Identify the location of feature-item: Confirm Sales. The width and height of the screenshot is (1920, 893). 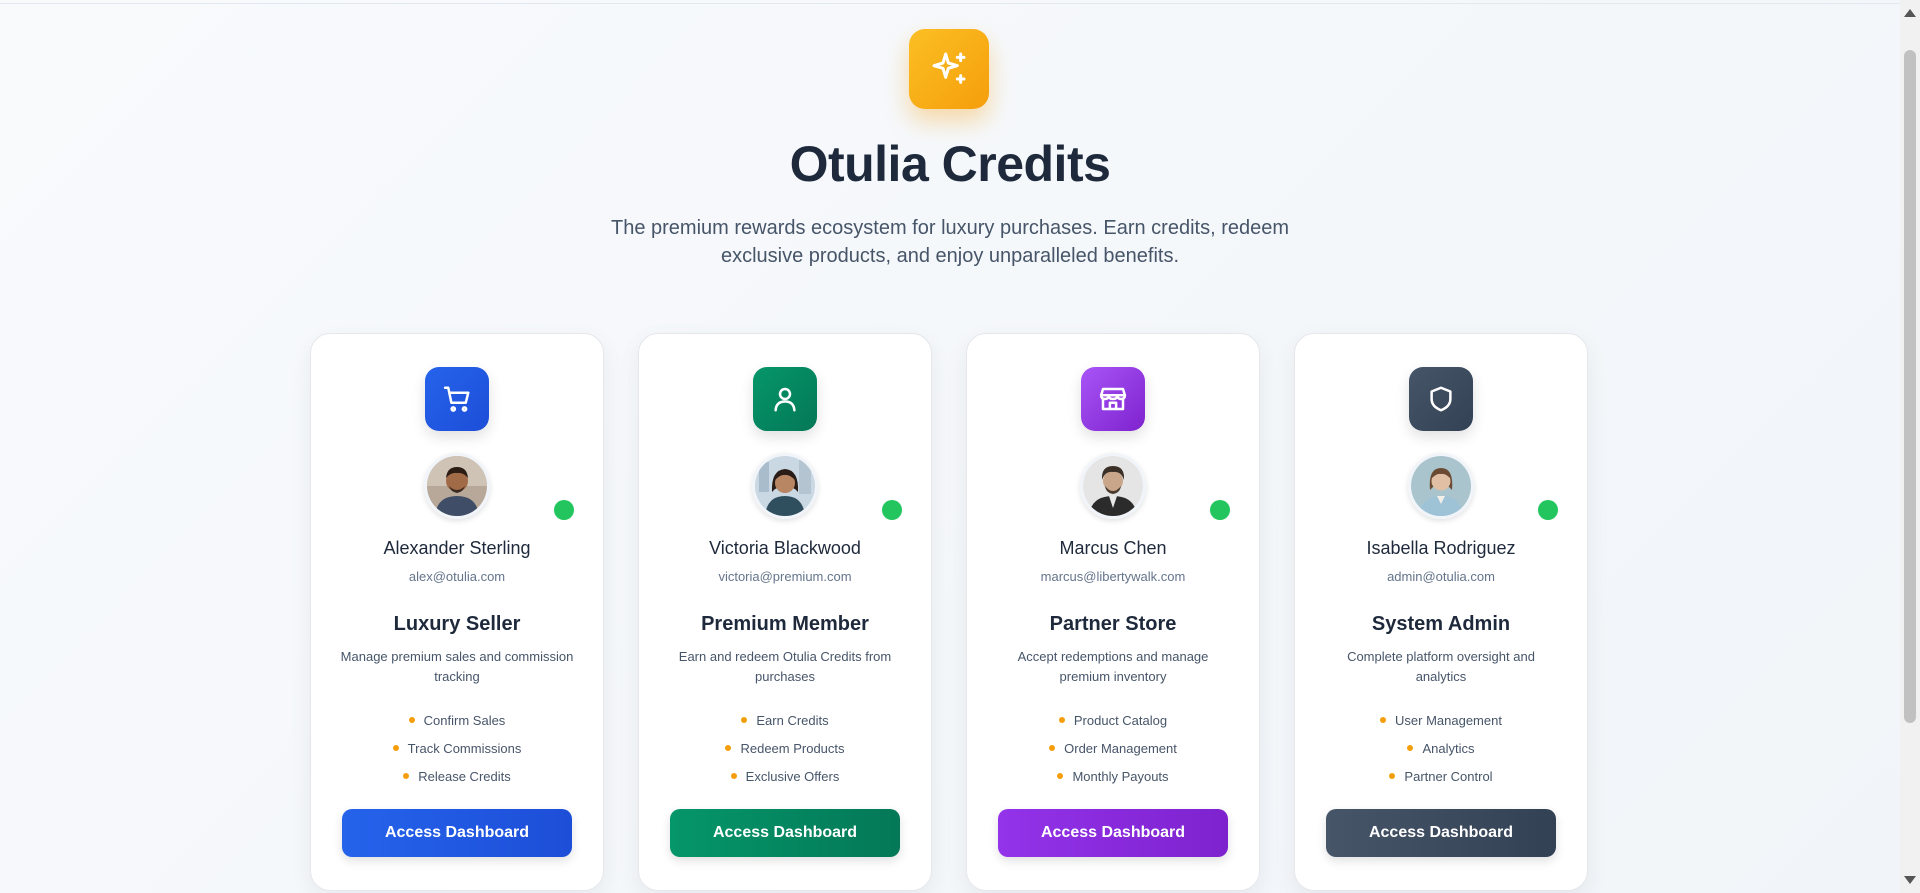
(457, 721).